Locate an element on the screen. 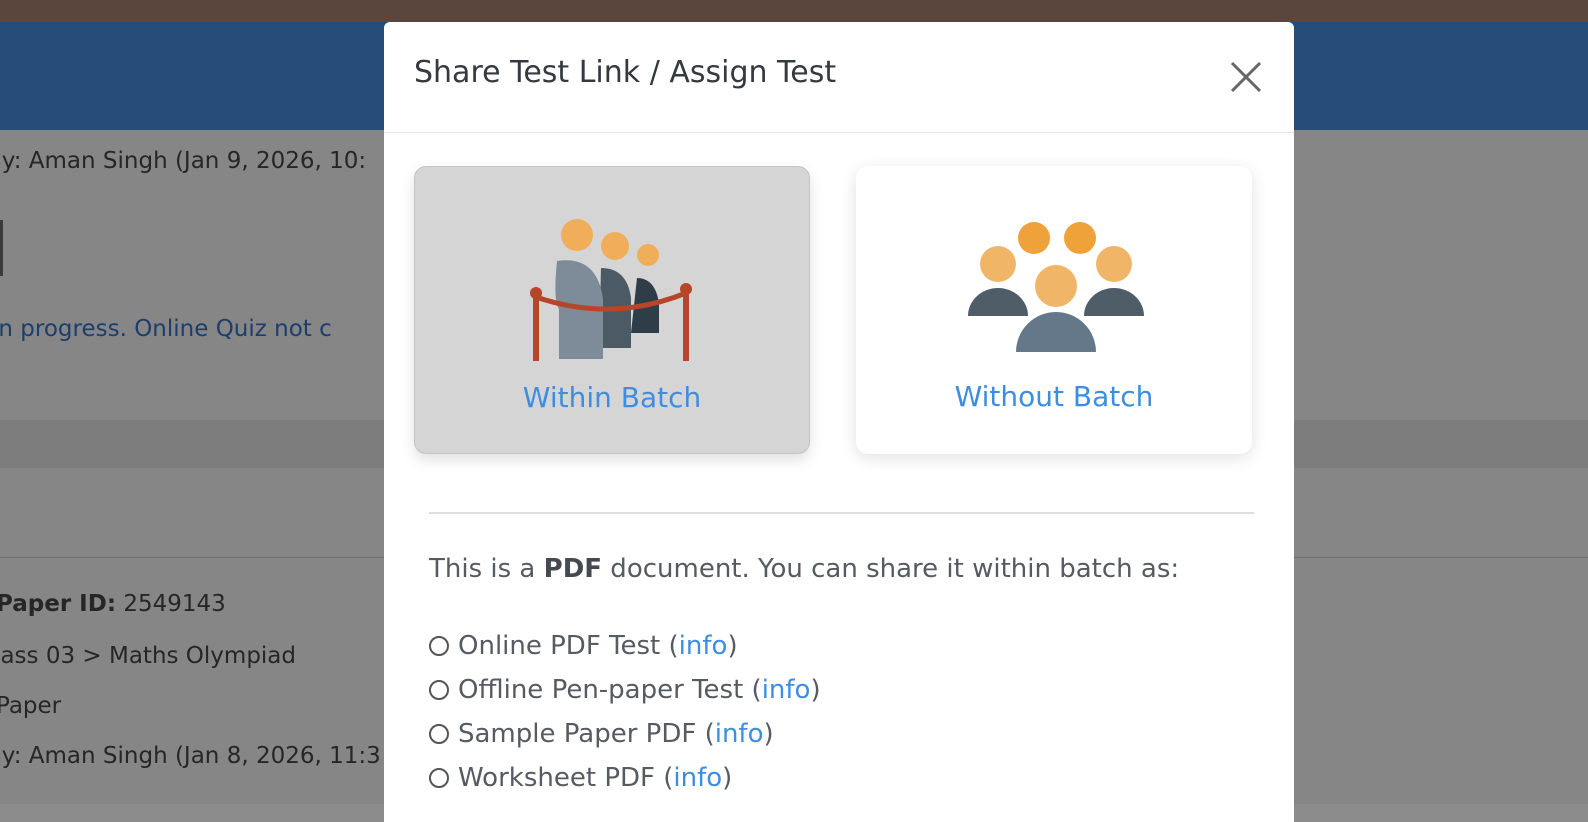  paper-id-value: 2549143 is located at coordinates (174, 604).